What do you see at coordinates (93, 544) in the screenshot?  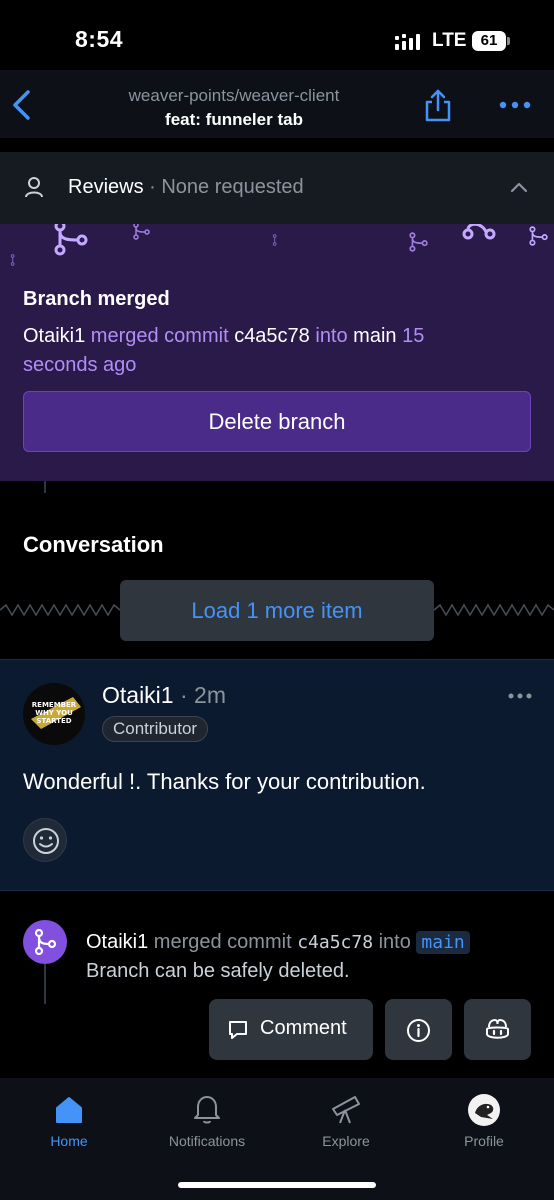 I see `conversation-heading: Conversation` at bounding box center [93, 544].